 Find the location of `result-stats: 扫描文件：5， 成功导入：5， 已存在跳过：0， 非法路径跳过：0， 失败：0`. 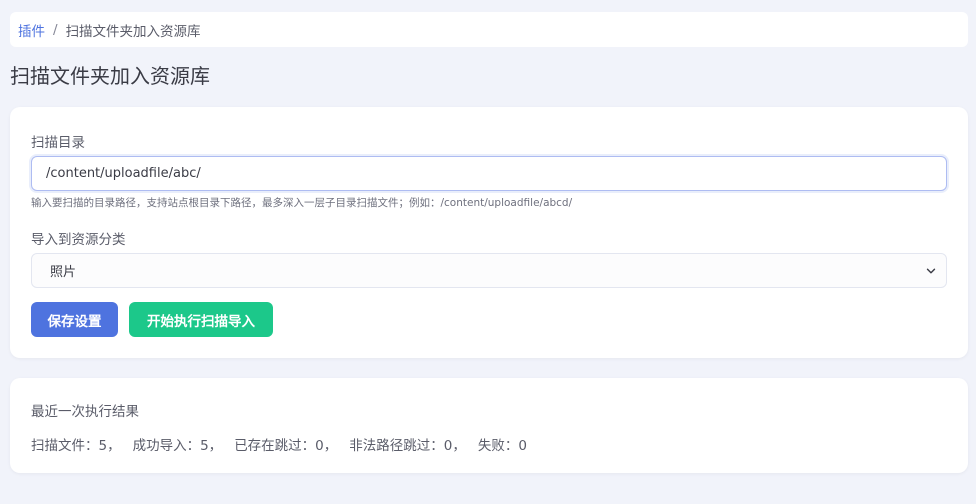

result-stats: 扫描文件：5， 成功导入：5， 已存在跳过：0， 非法路径跳过：0， 失败：0 is located at coordinates (285, 444).